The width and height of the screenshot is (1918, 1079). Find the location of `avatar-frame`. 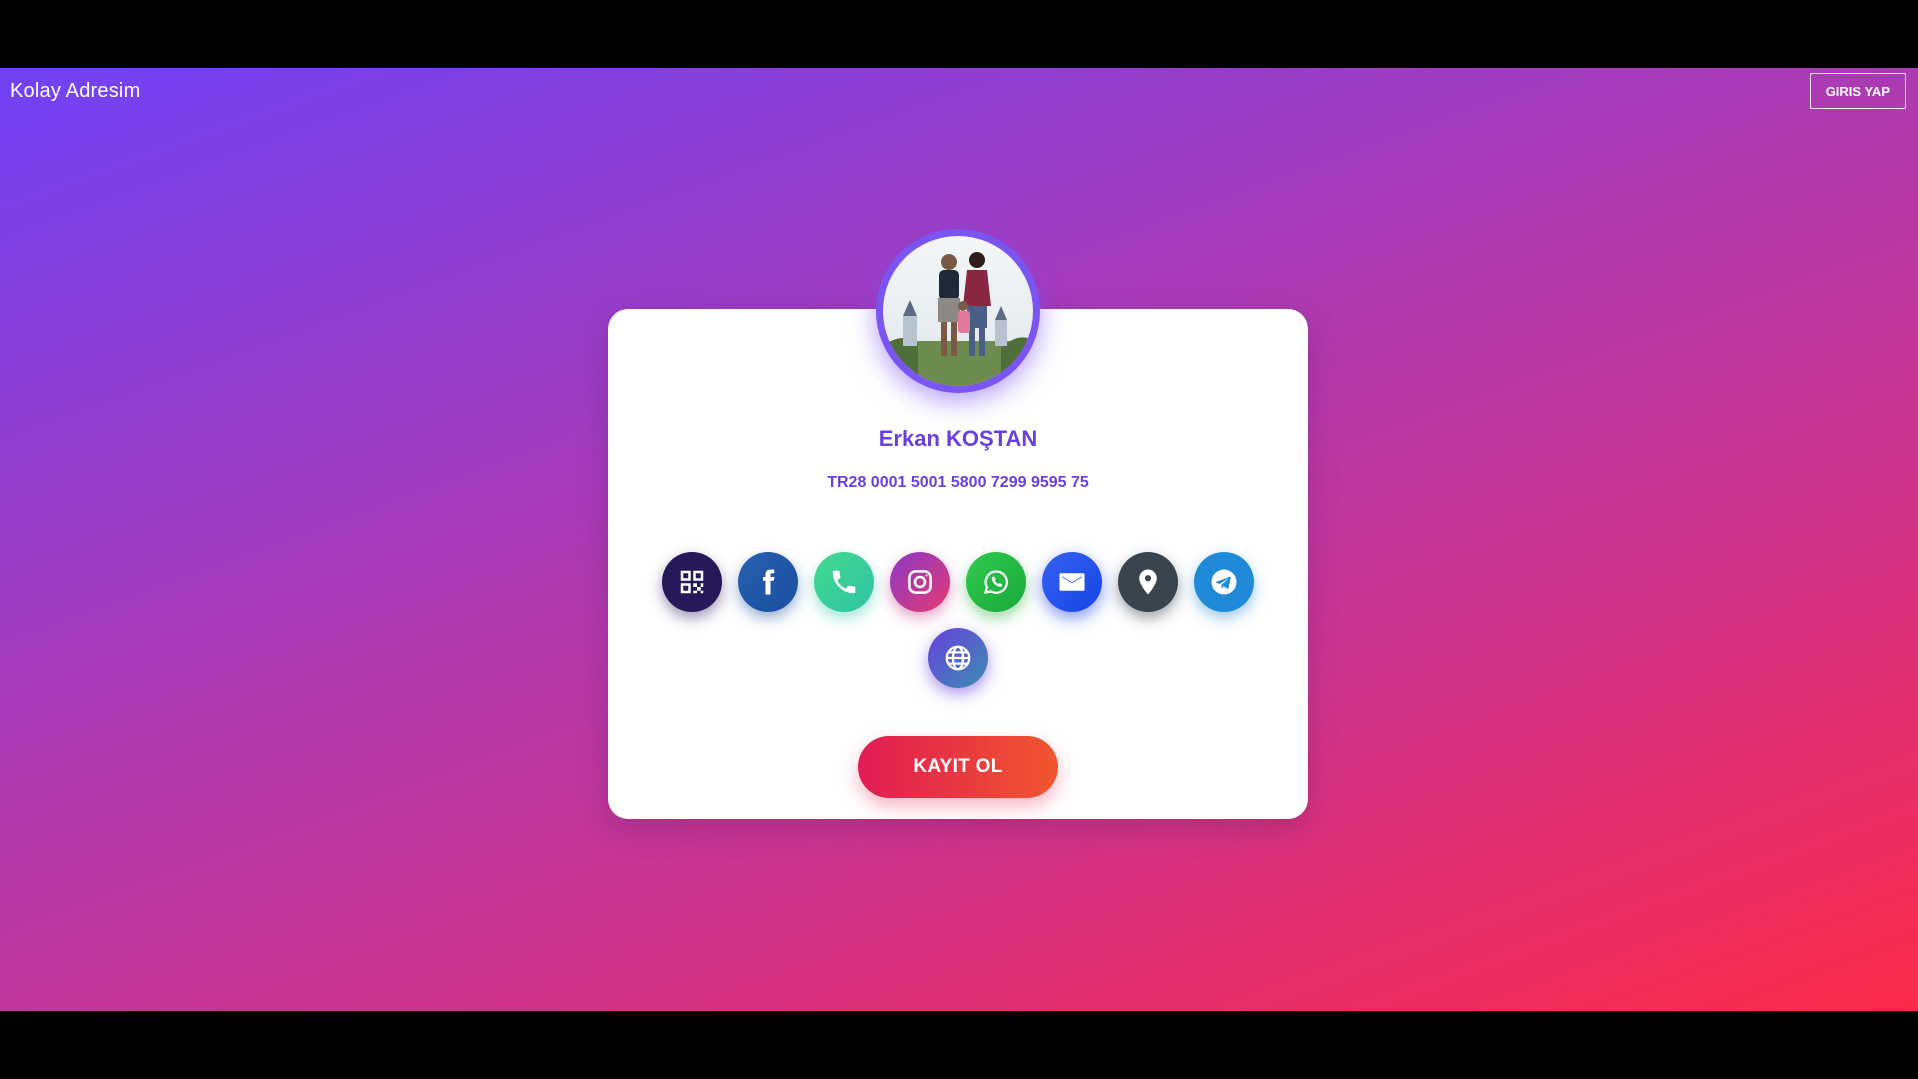

avatar-frame is located at coordinates (958, 311).